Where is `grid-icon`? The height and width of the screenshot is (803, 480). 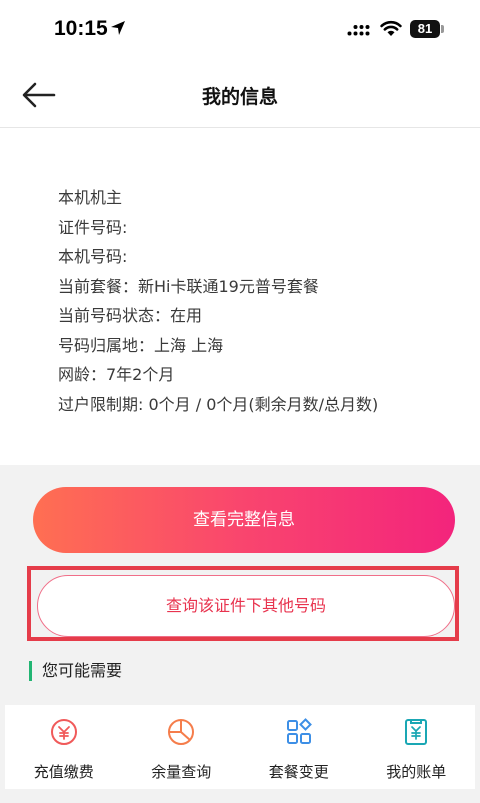
grid-icon is located at coordinates (299, 731).